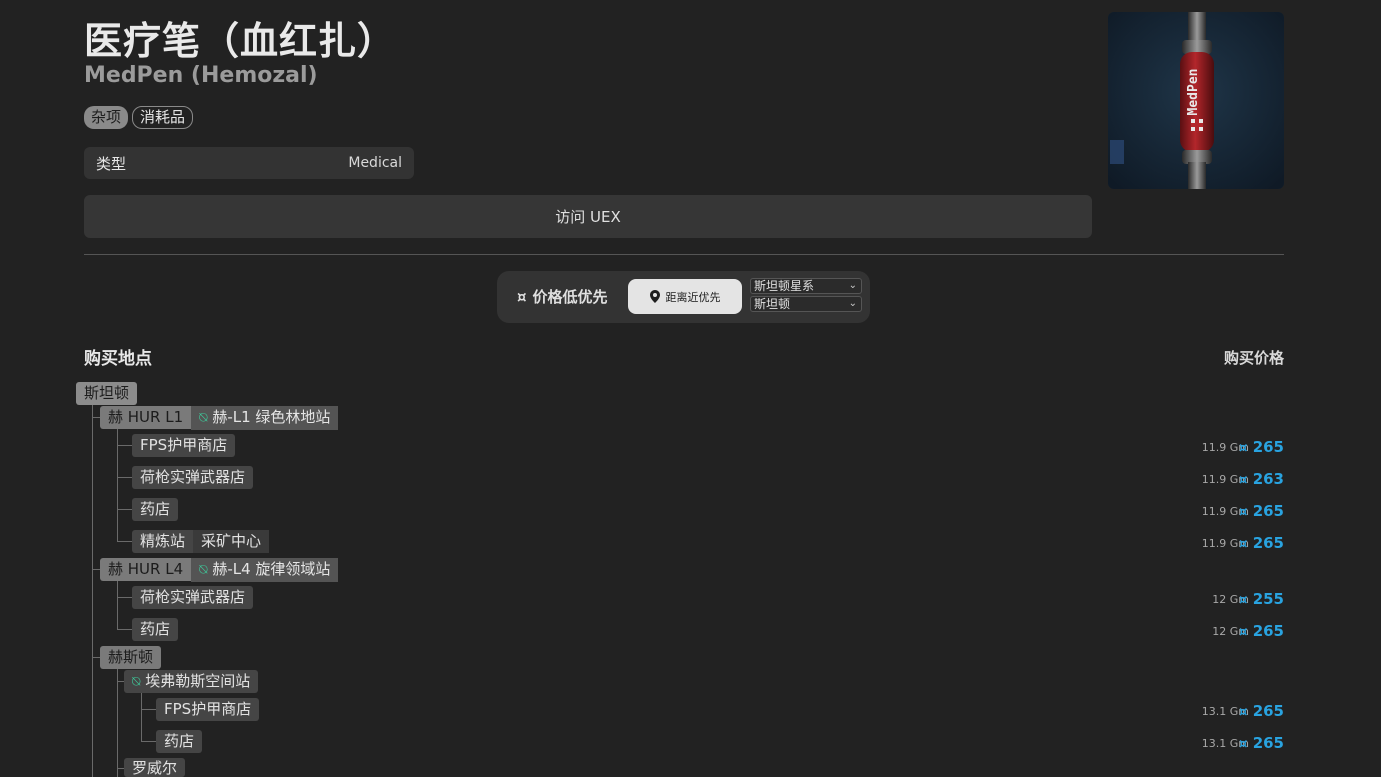  What do you see at coordinates (163, 541) in the screenshot?
I see `shop-label: 精炼站` at bounding box center [163, 541].